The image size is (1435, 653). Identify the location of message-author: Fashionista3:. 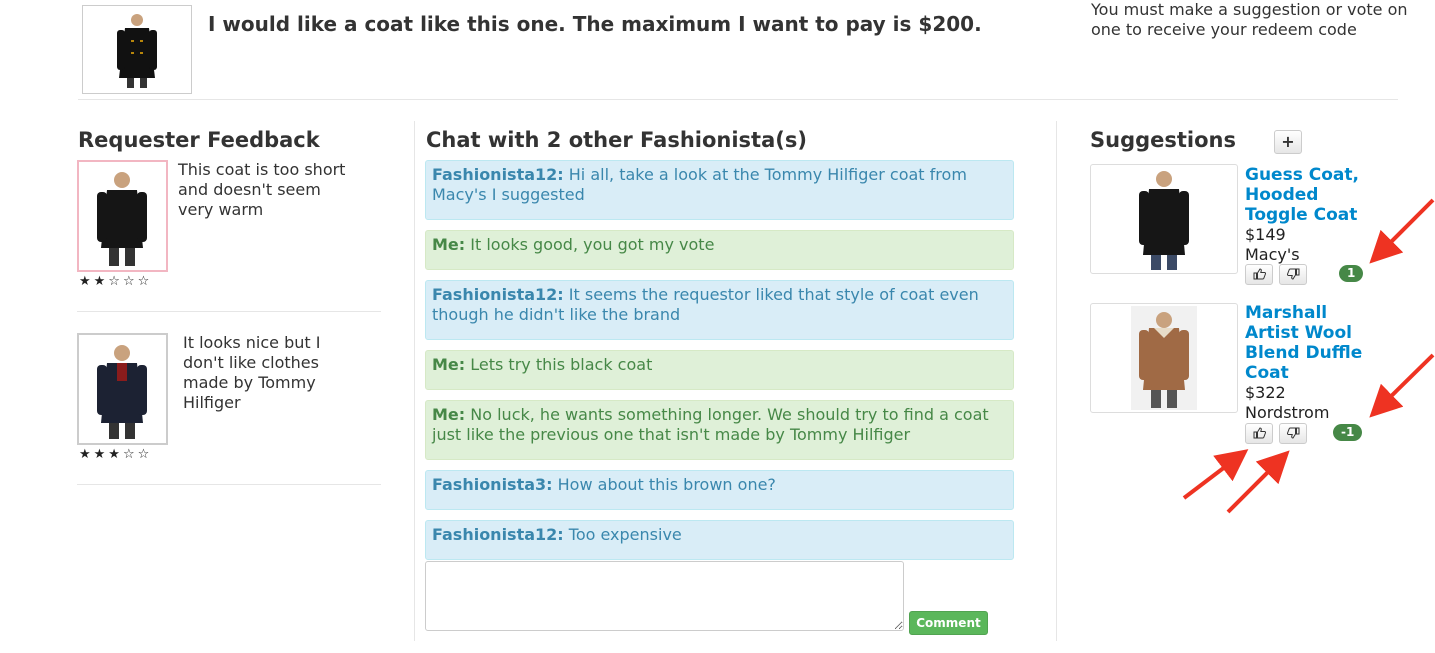
(492, 484).